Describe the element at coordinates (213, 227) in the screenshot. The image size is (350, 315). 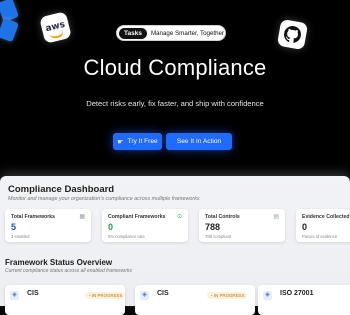
I see `stat-card-value: 788` at that location.